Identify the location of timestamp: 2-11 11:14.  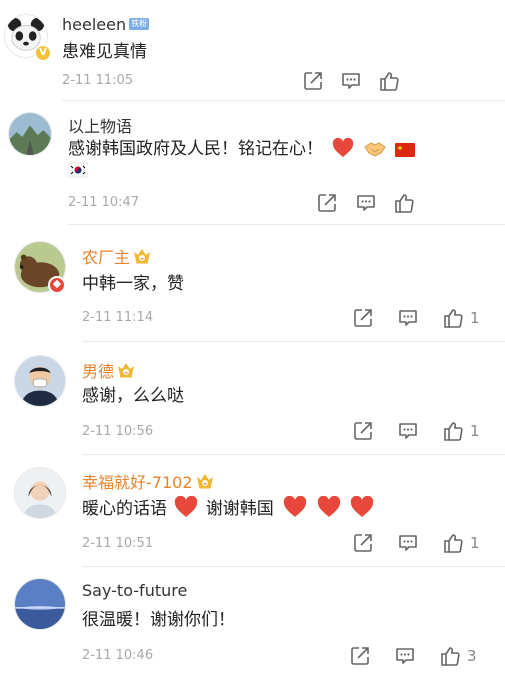
(118, 317).